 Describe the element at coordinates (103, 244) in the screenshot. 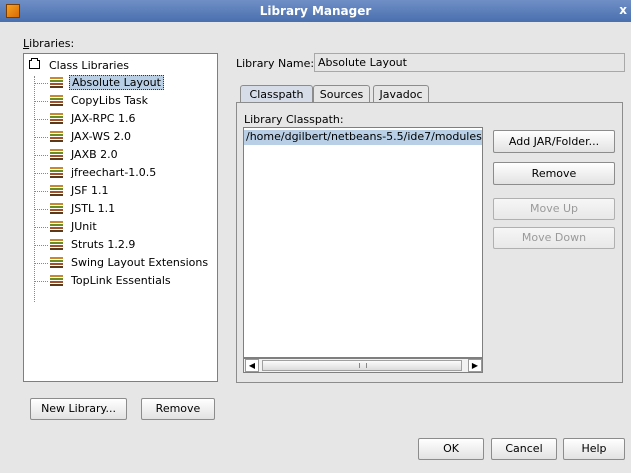

I see `tree-item-label: Struts 1.2.9` at that location.